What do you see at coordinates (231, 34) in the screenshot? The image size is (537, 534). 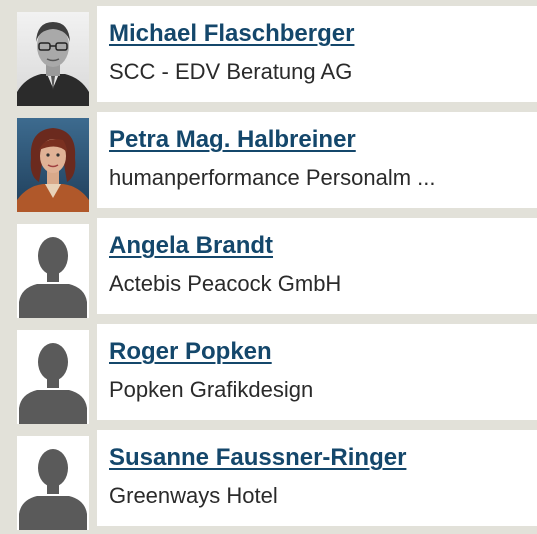 I see `contact-name-link: Michael Flaschberger` at bounding box center [231, 34].